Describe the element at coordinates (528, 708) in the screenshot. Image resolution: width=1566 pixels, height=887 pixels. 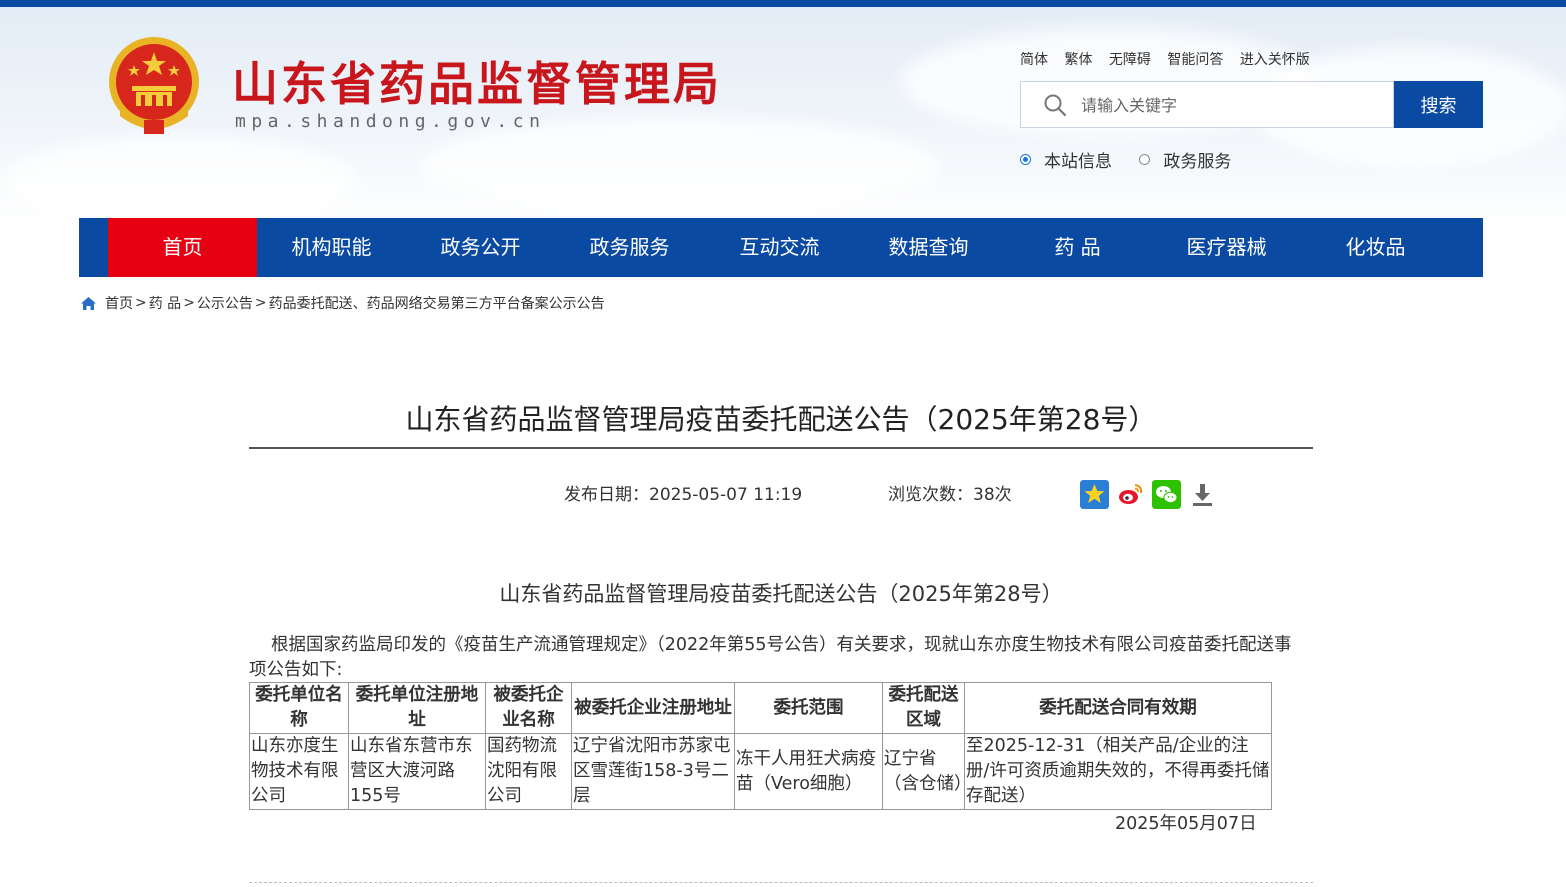
I see `table-header: 被委托企业名称` at that location.